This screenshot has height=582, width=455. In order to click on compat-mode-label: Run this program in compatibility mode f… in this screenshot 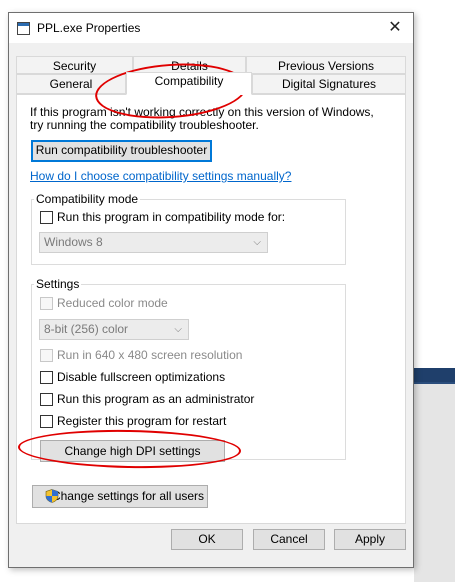, I will do `click(171, 217)`.